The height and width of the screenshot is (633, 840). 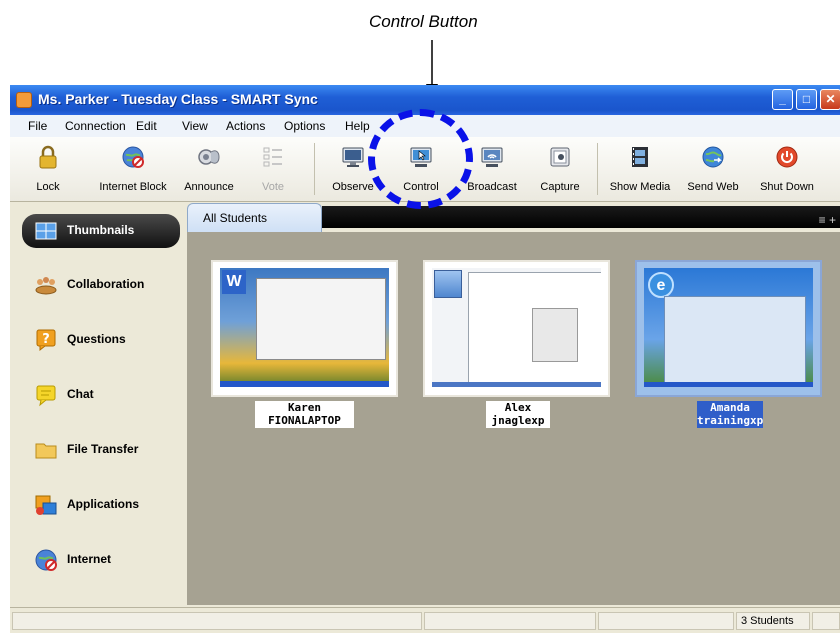 What do you see at coordinates (101, 450) in the screenshot?
I see `sidebar-item-file-transfer: File Transfer` at bounding box center [101, 450].